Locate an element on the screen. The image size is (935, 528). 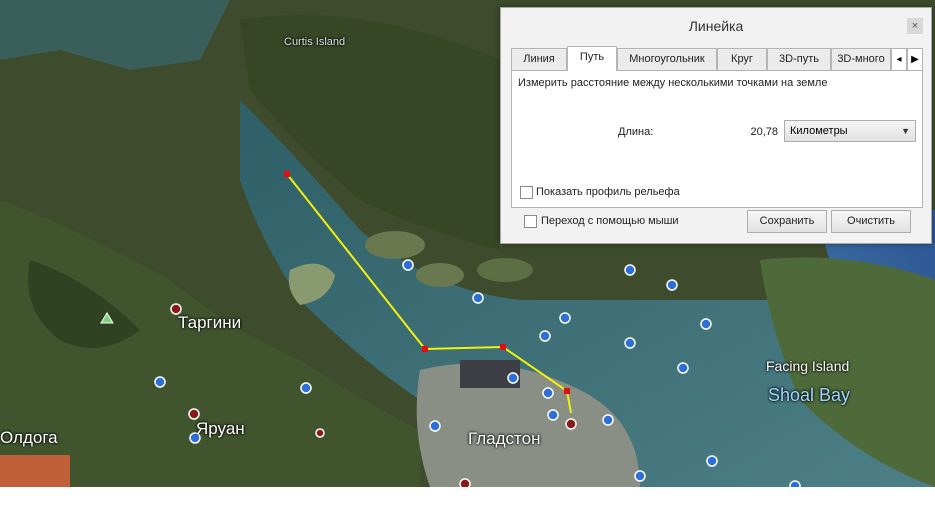
label-shoal-bay: Shoal Bay is located at coordinates (809, 395).